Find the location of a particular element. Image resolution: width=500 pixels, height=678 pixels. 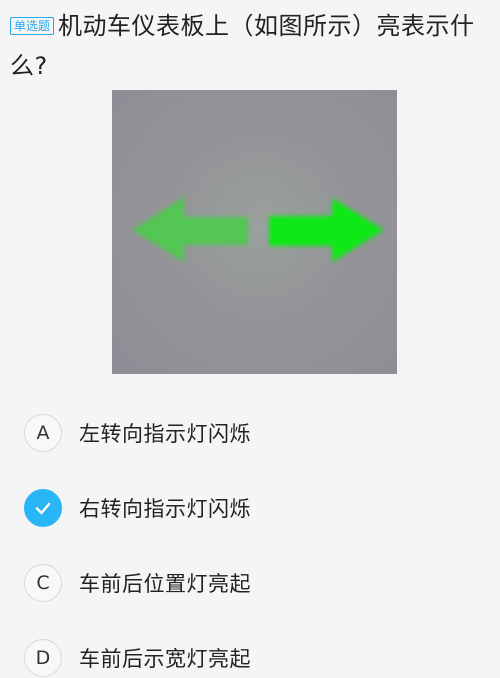

option-c-letter: C is located at coordinates (43, 583).